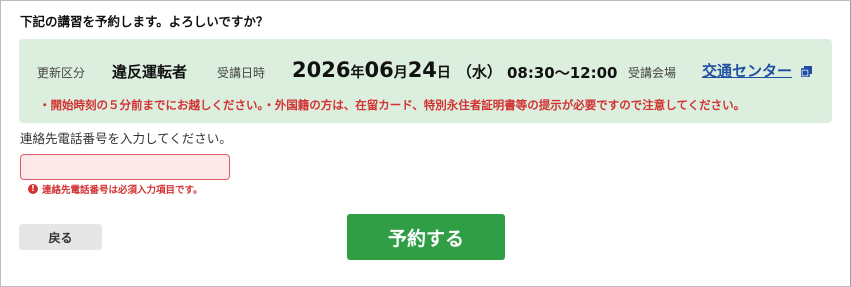 This screenshot has height=287, width=851. Describe the element at coordinates (422, 70) in the screenshot. I see `date-day: 24` at that location.